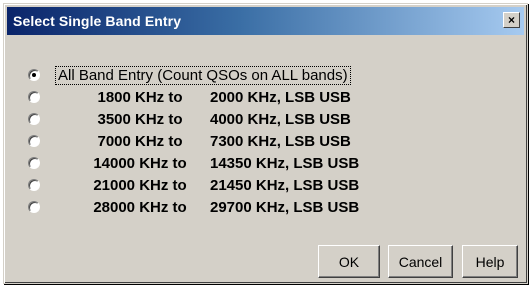  What do you see at coordinates (490, 261) in the screenshot?
I see `help-button: Help` at bounding box center [490, 261].